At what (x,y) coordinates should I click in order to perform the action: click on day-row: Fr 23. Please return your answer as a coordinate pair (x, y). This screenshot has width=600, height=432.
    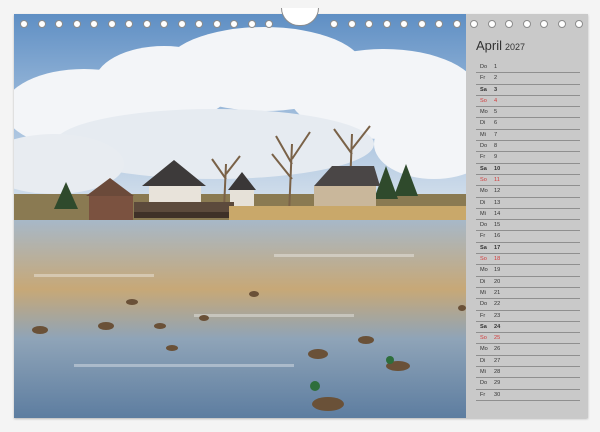
    Looking at the image, I should click on (528, 316).